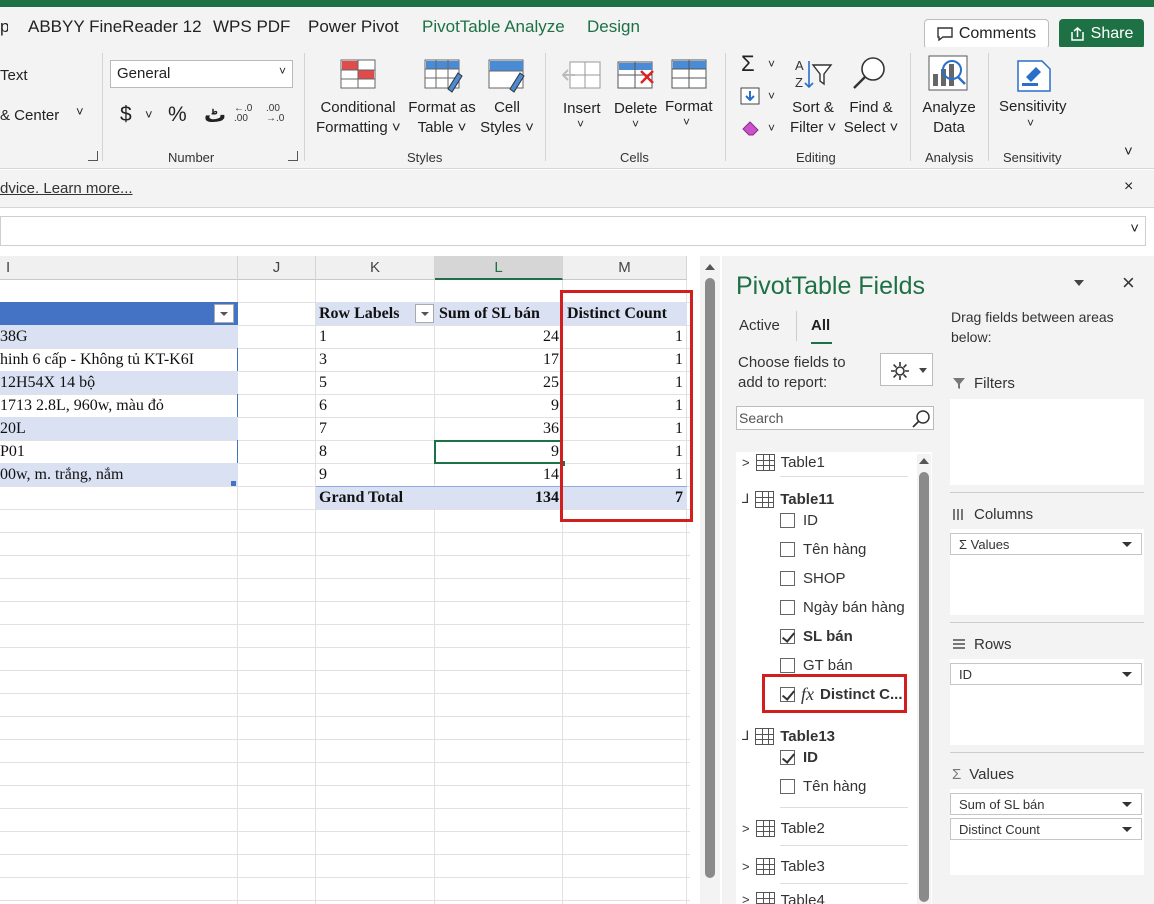 This screenshot has width=1154, height=904. What do you see at coordinates (771, 96) in the screenshot?
I see `fill-chevron-icon: ˅` at bounding box center [771, 96].